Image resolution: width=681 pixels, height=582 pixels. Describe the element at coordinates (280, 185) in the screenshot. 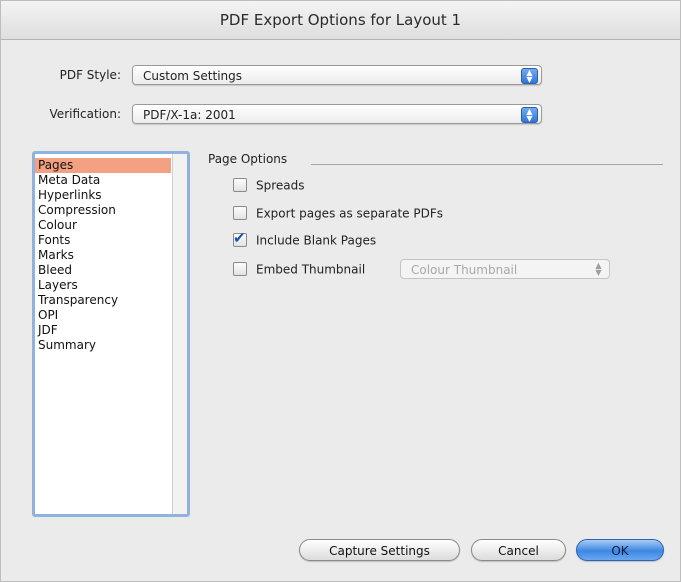

I see `spreads-label: Spreads` at that location.